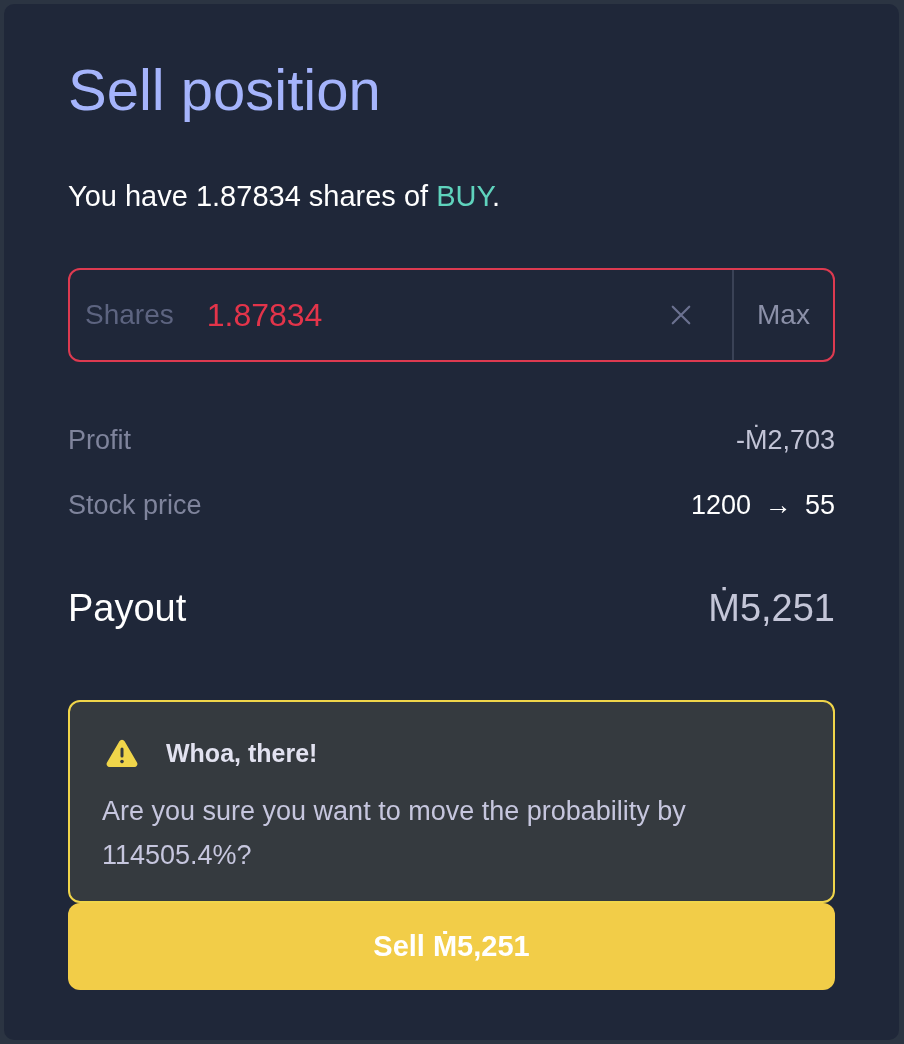 This screenshot has width=904, height=1044. What do you see at coordinates (127, 608) in the screenshot?
I see `payout-label: Payout` at bounding box center [127, 608].